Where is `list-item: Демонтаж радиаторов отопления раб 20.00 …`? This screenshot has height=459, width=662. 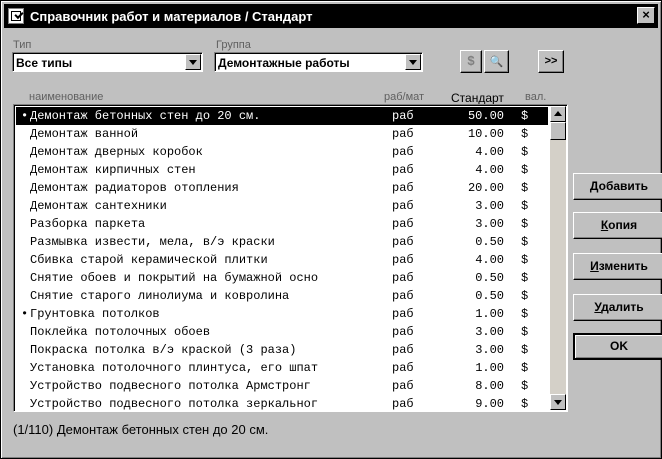
list-item: Демонтаж радиаторов отопления раб 20.00 … is located at coordinates (282, 188).